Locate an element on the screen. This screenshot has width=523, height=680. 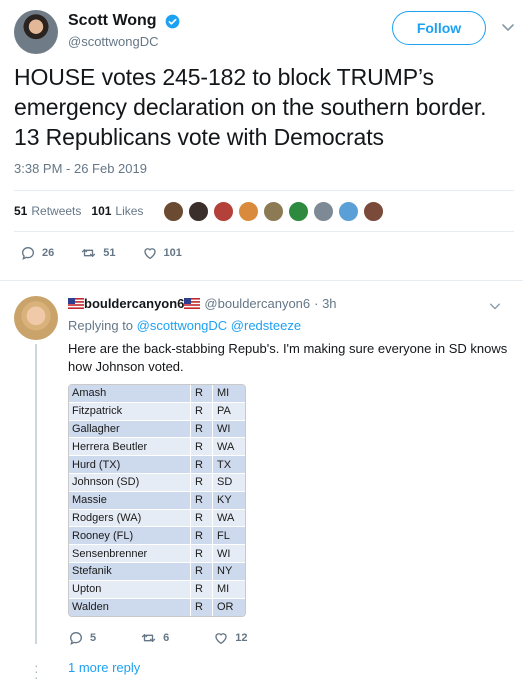
author-avatar is located at coordinates (36, 32).